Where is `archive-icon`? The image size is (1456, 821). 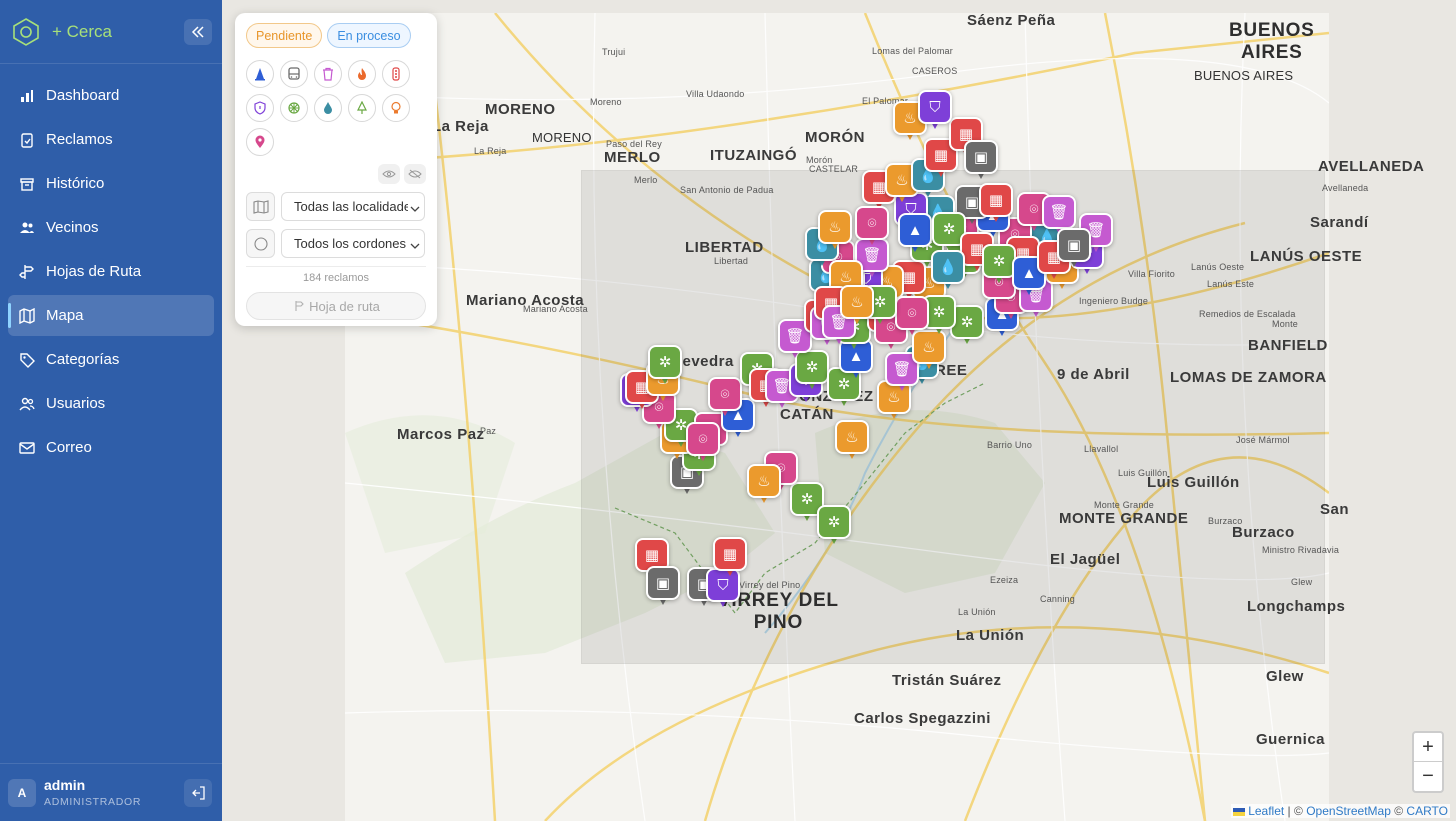 archive-icon is located at coordinates (27, 184).